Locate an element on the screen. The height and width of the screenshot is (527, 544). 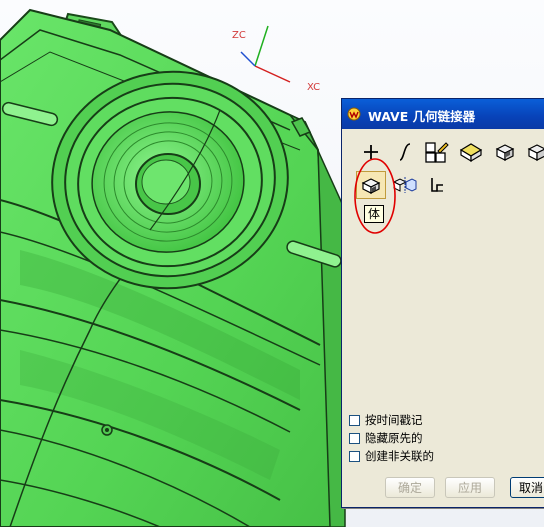
body-icon is located at coordinates (371, 185).